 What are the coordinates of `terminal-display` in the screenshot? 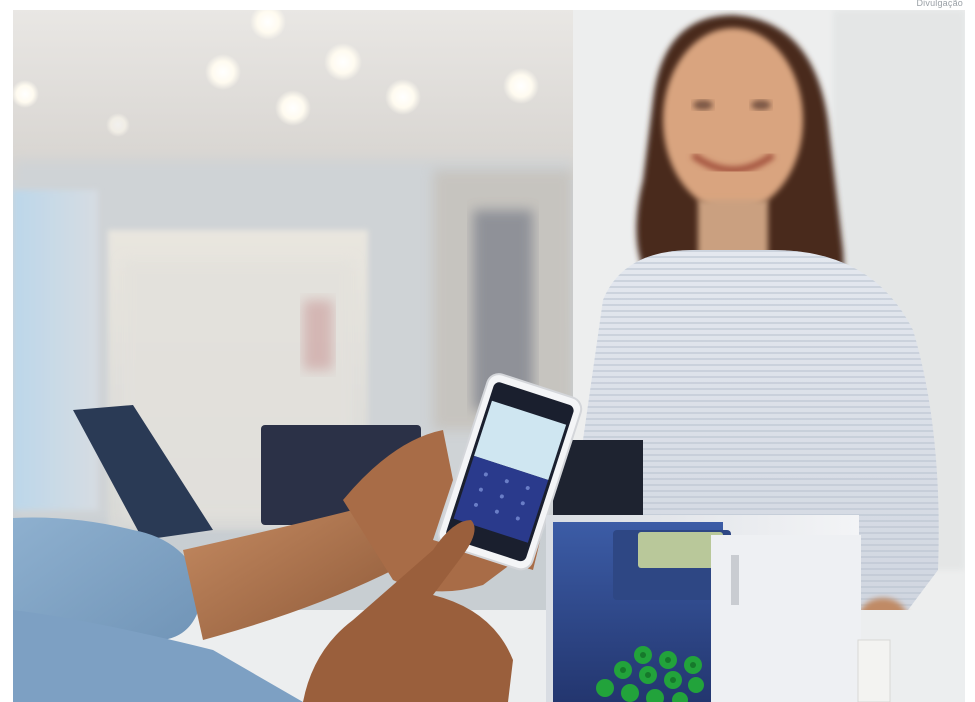 It's located at (680, 550).